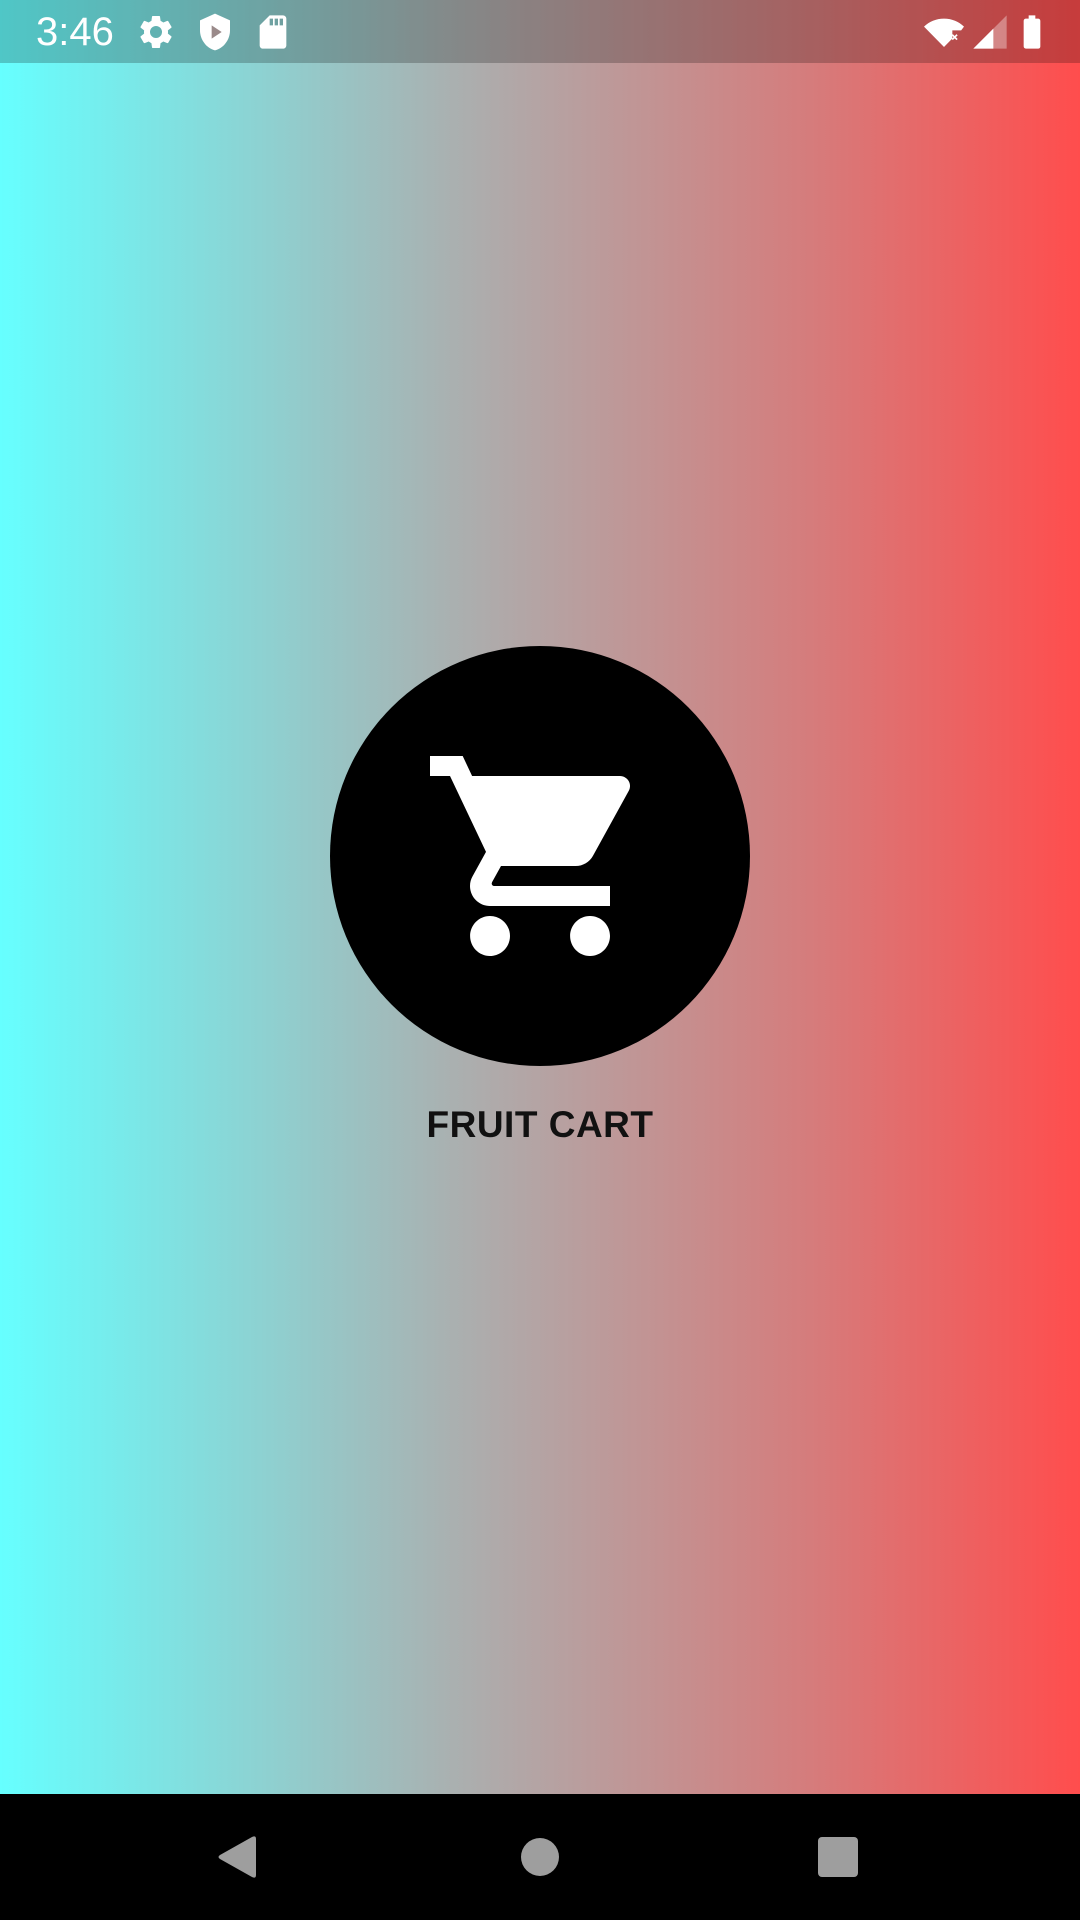  I want to click on status-time: 3:46, so click(75, 32).